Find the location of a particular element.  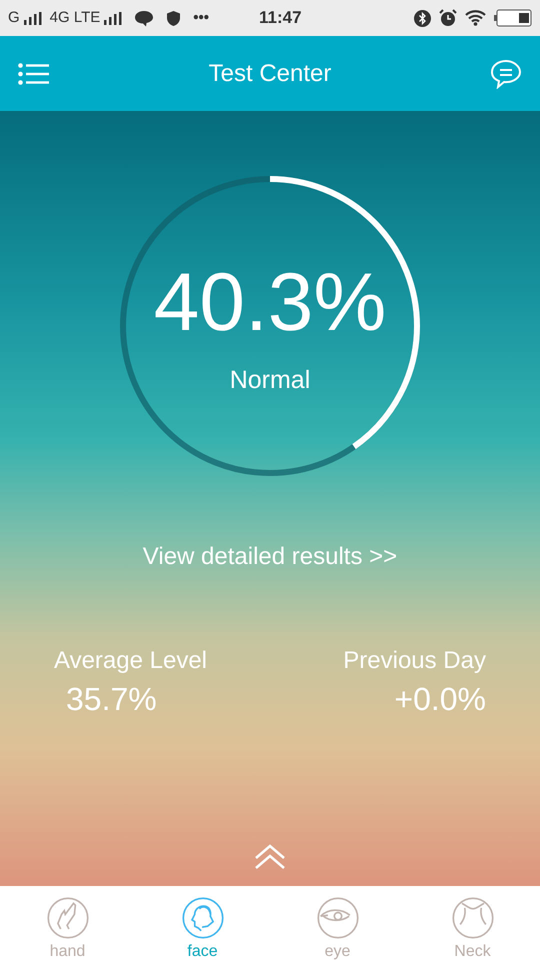

status-label: Normal is located at coordinates (270, 380).